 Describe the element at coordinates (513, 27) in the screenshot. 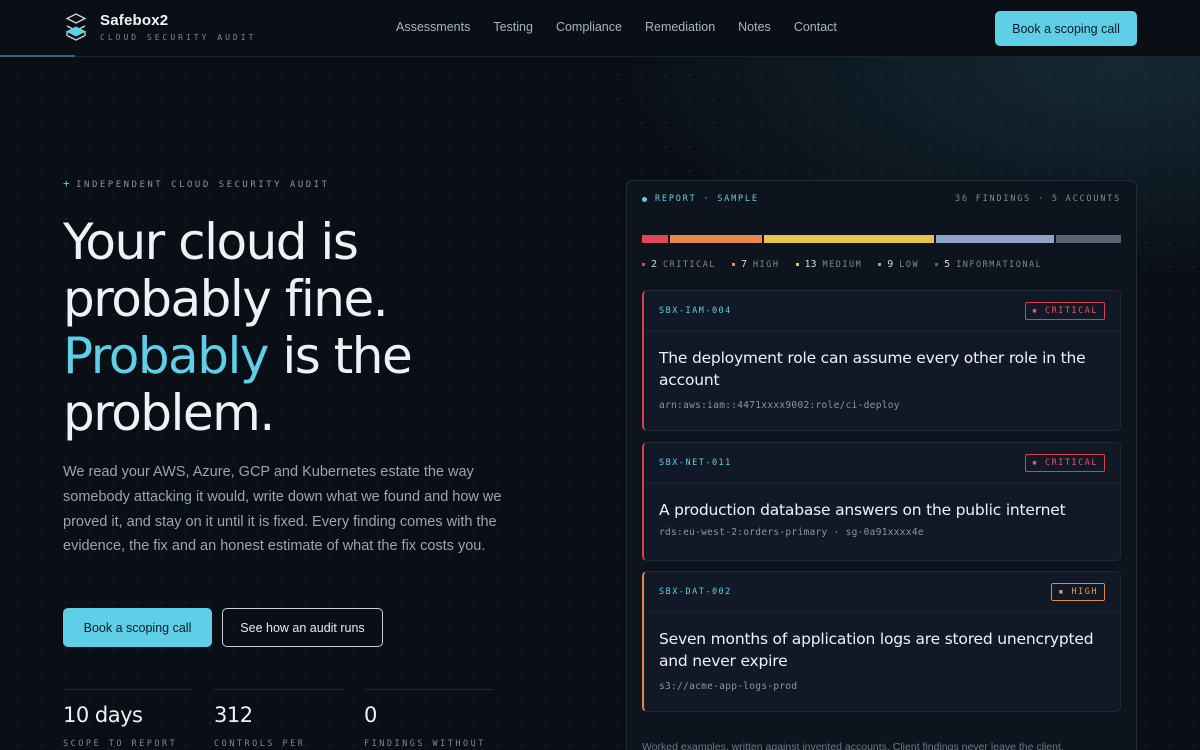

I see `nav-link-testing: Testing` at that location.